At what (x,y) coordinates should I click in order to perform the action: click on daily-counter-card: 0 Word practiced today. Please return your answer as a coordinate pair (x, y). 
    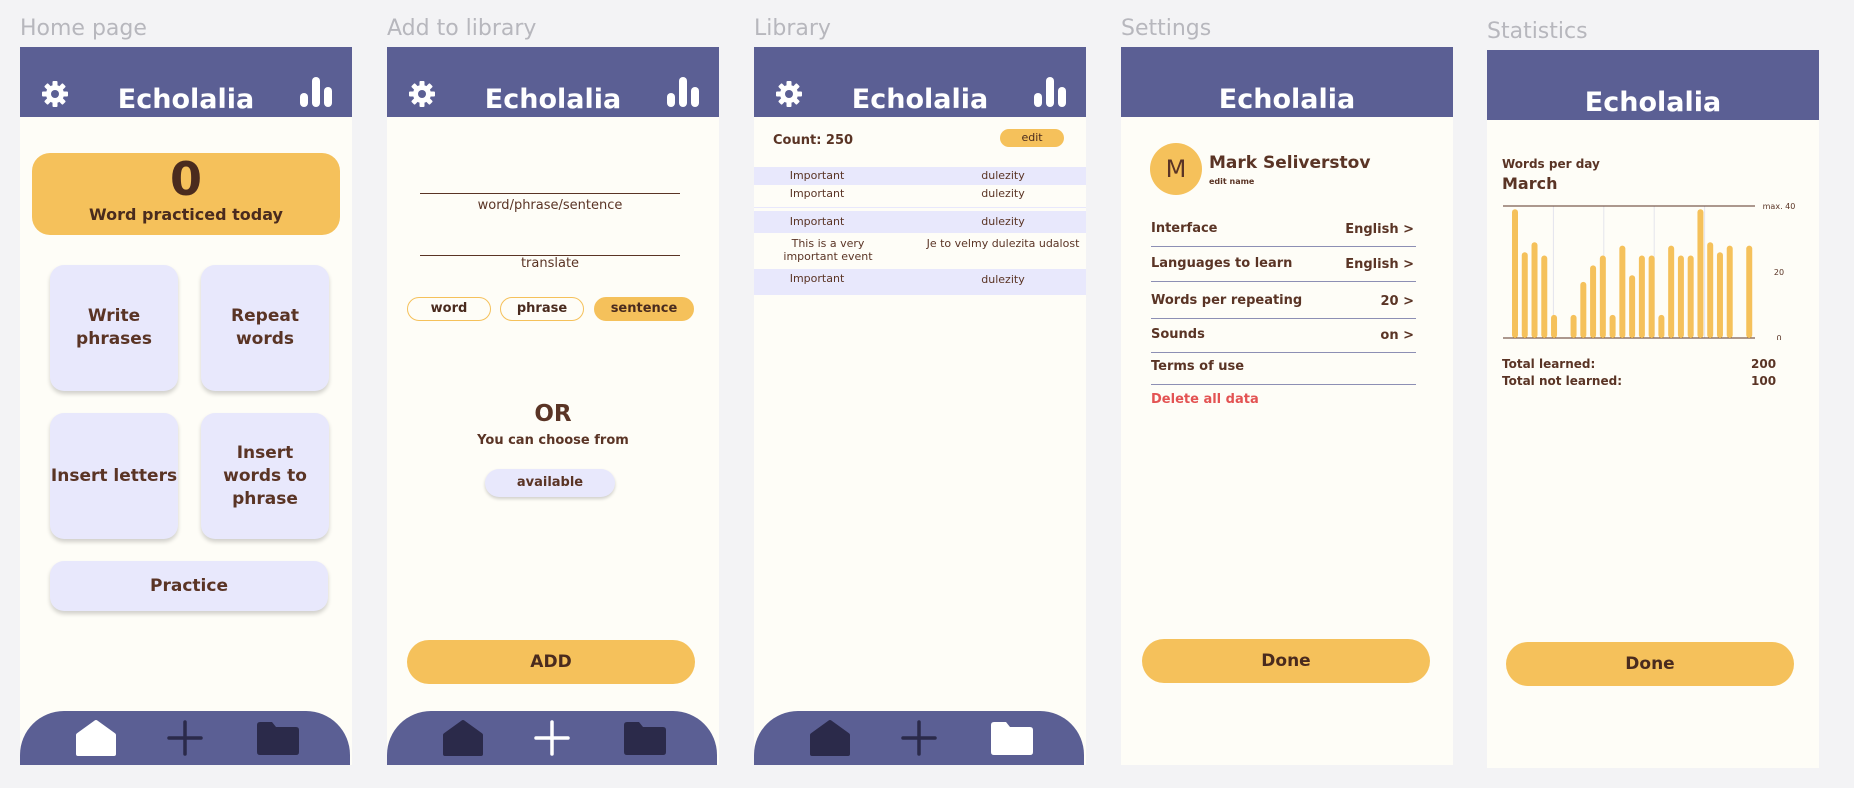
    Looking at the image, I should click on (186, 194).